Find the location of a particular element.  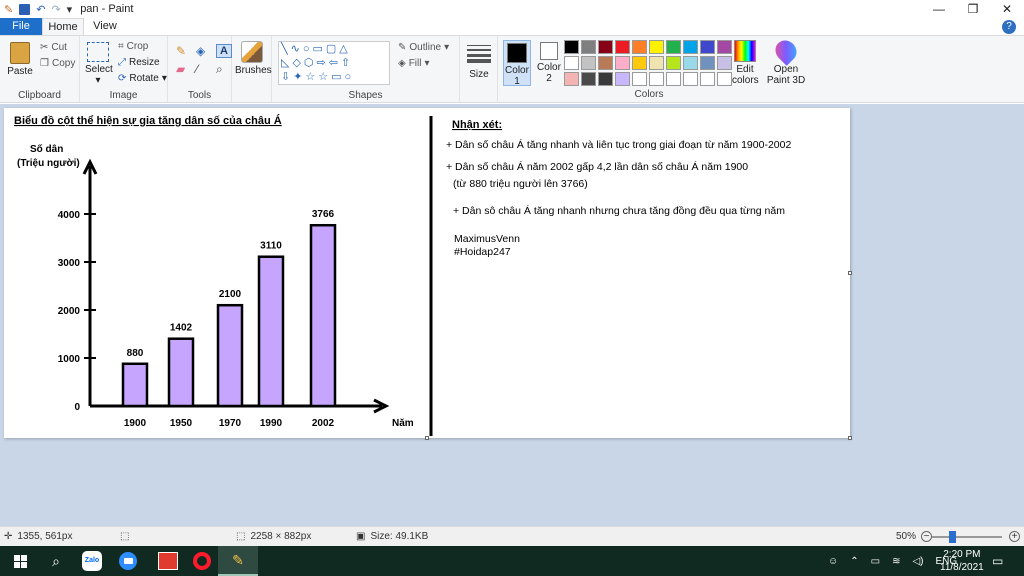

zoom-out-icon: − is located at coordinates (927, 536).